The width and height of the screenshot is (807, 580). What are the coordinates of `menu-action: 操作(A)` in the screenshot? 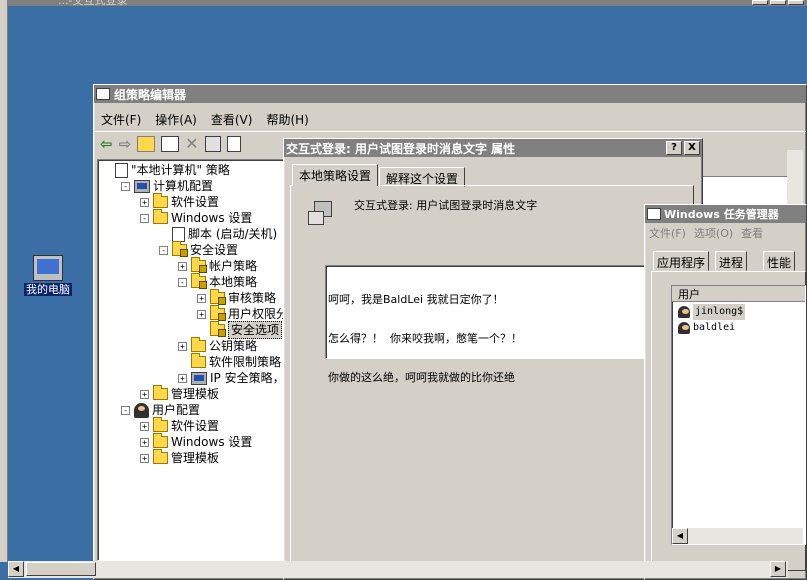 It's located at (176, 119).